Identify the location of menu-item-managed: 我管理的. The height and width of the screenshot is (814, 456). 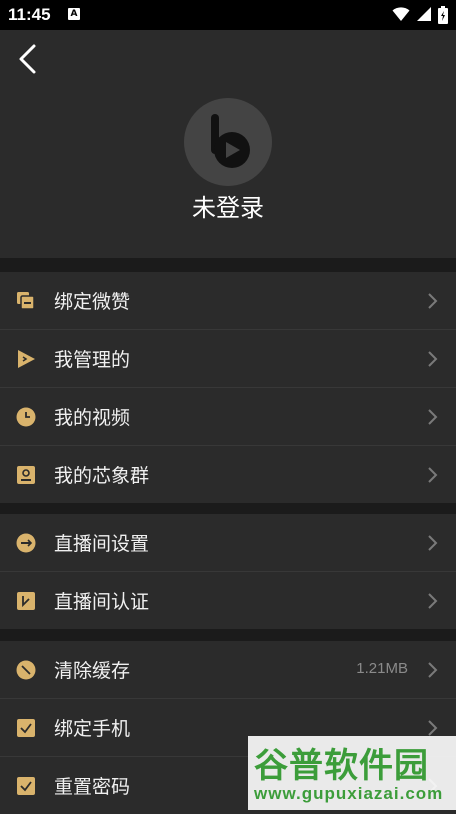
(228, 359).